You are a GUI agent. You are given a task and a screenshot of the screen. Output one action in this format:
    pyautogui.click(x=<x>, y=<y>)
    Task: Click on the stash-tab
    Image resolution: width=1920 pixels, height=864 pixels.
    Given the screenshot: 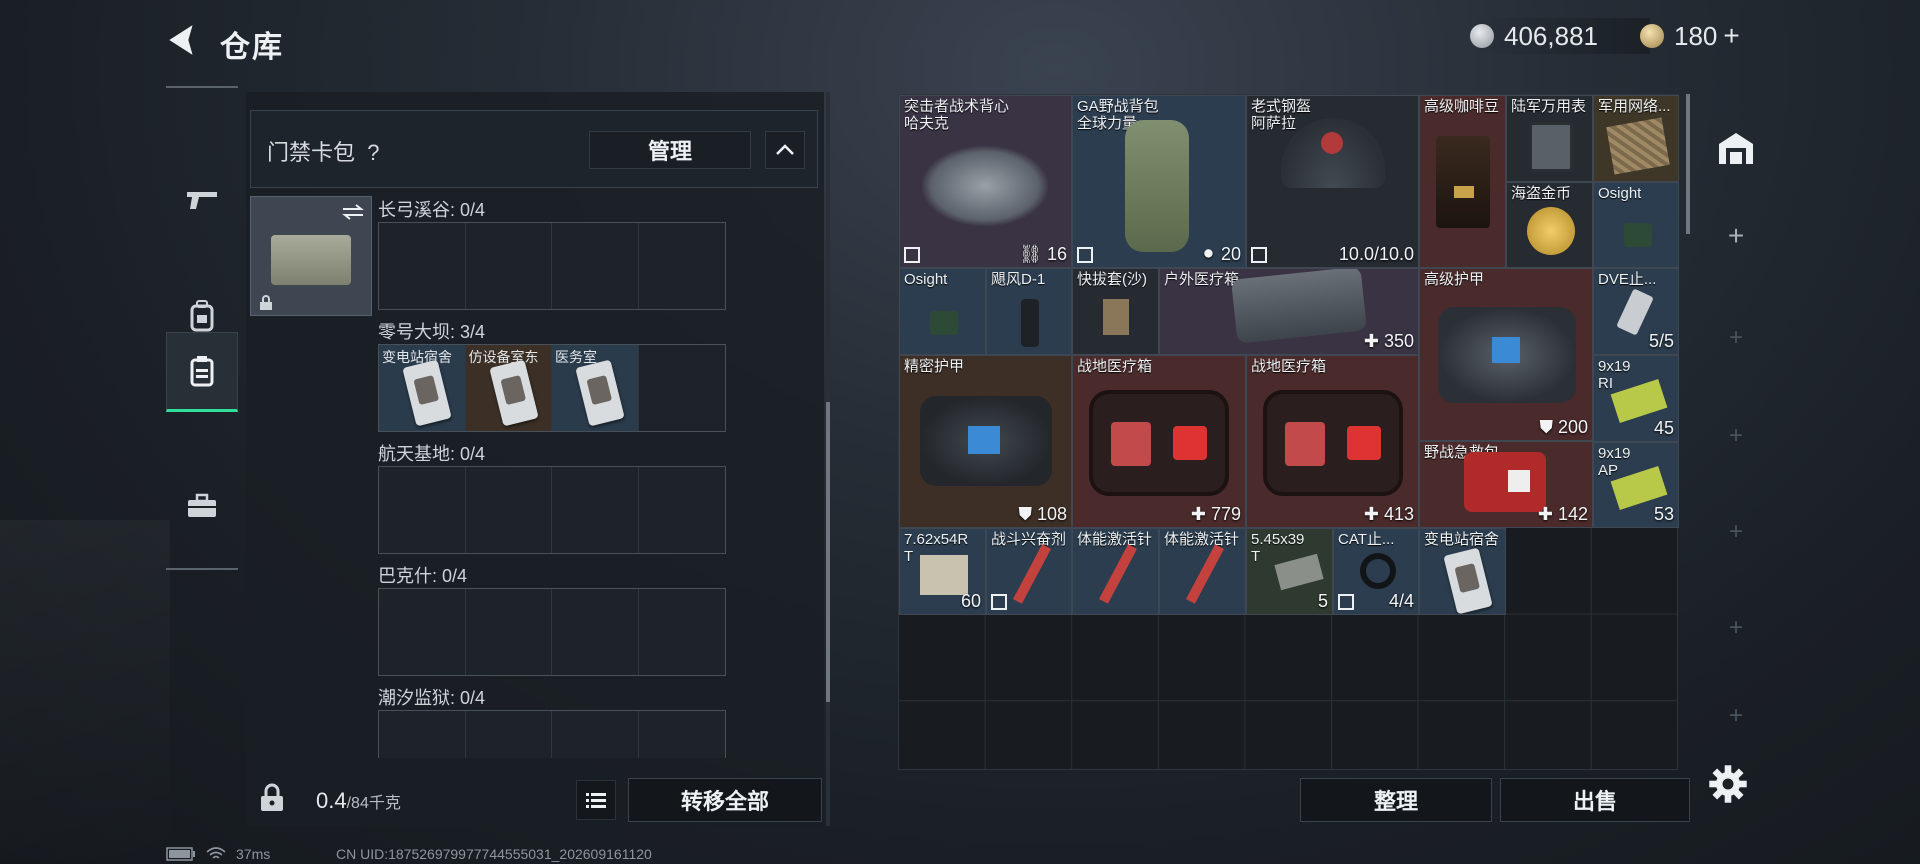 What is the action you would take?
    pyautogui.click(x=1736, y=148)
    